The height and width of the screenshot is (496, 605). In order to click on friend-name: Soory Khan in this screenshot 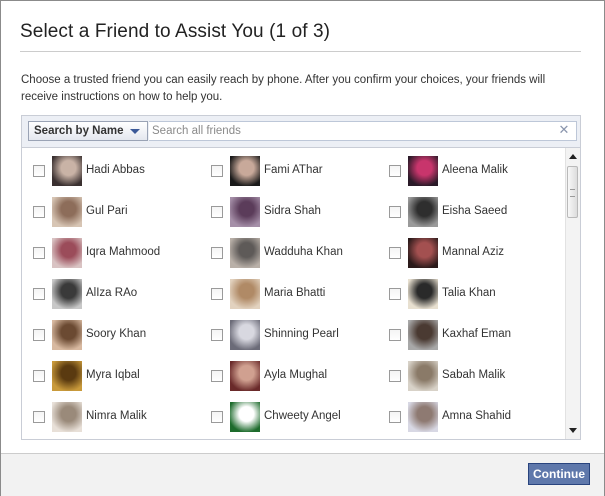, I will do `click(116, 334)`.